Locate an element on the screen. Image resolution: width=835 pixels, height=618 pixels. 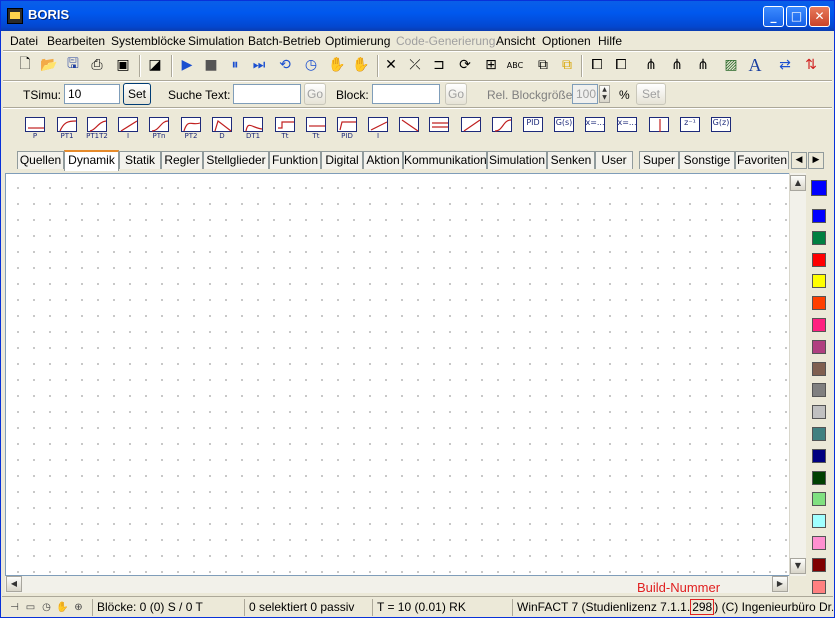
menu-systembloecke: Systemblöcke is located at coordinates (148, 41).